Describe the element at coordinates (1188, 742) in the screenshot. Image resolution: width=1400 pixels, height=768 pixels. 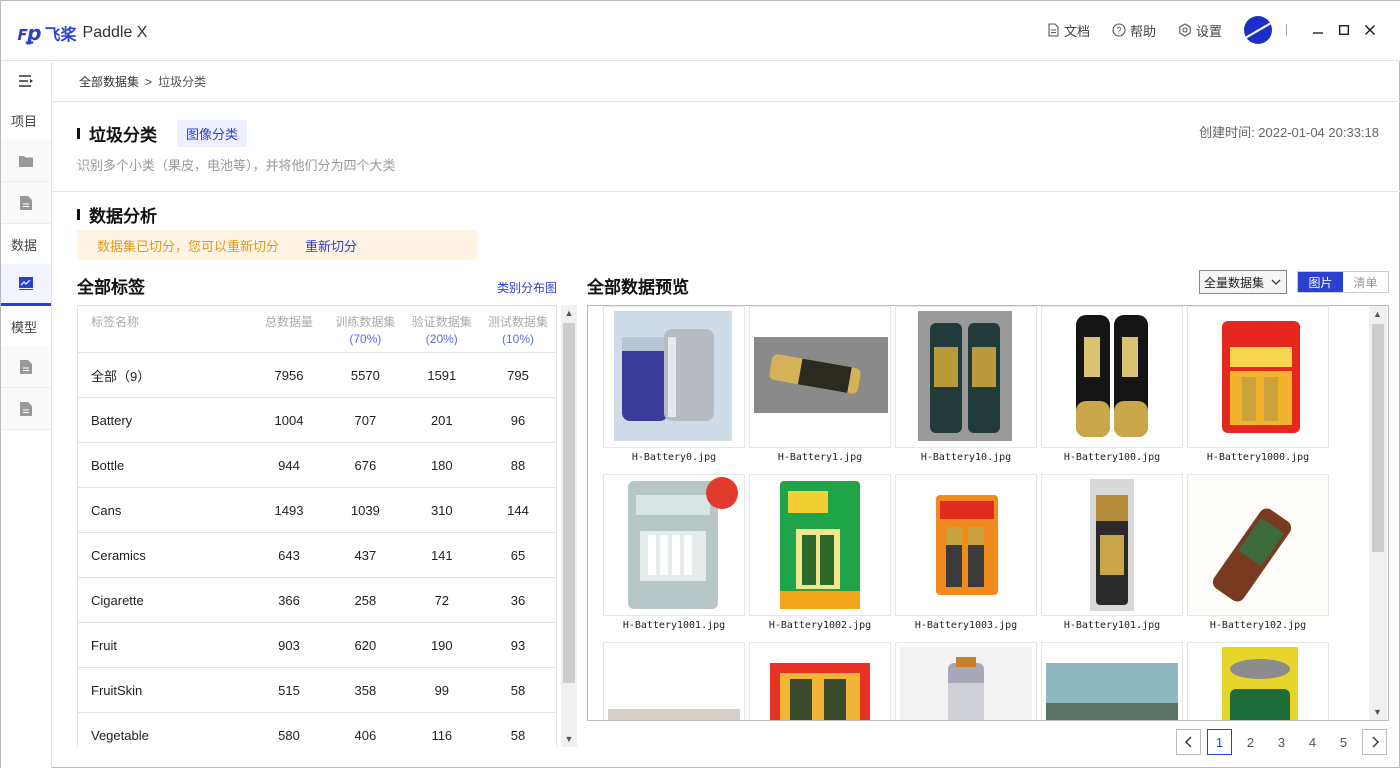
I see `prev-page-button` at that location.